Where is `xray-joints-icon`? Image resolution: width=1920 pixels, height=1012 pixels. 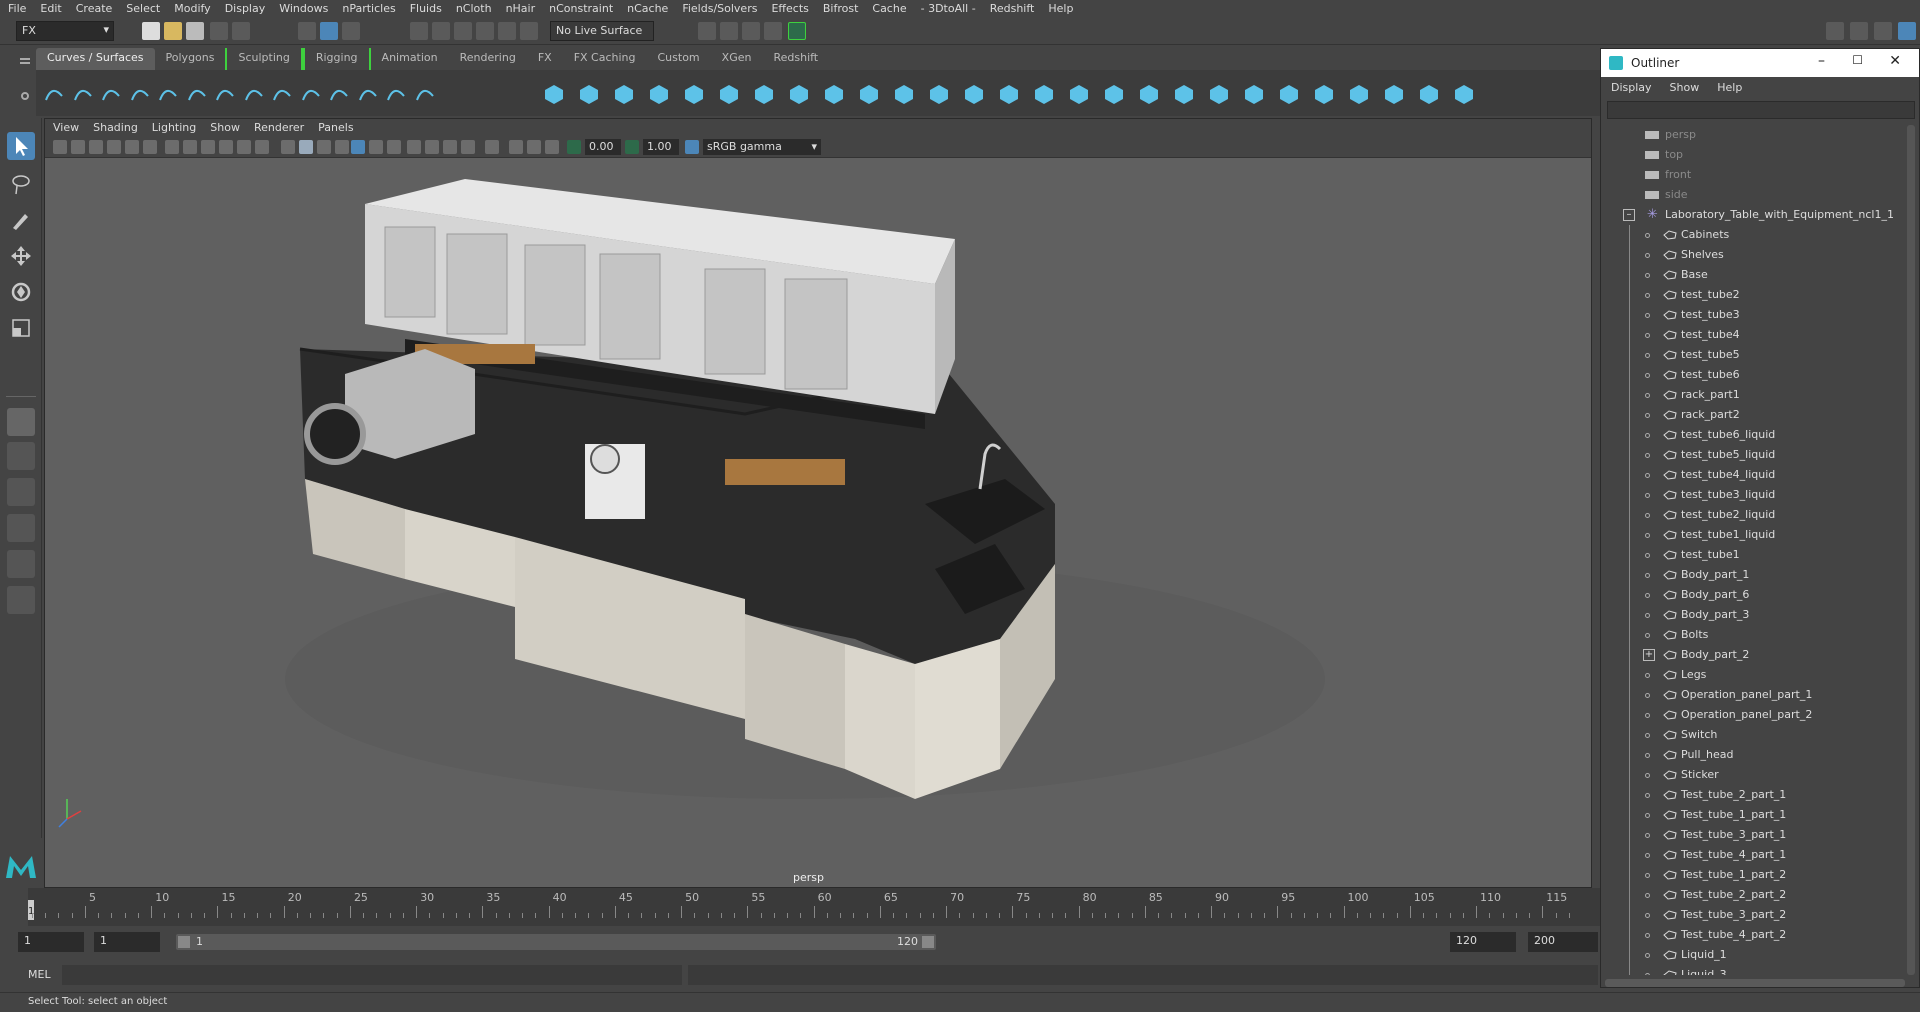
xray-joints-icon is located at coordinates (534, 147).